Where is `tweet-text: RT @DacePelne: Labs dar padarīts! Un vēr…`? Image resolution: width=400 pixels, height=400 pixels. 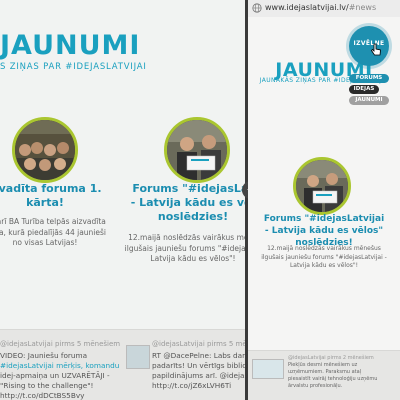 tweet-text: RT @DacePelne: Labs dar padarīts! Un vēr… is located at coordinates (198, 371).